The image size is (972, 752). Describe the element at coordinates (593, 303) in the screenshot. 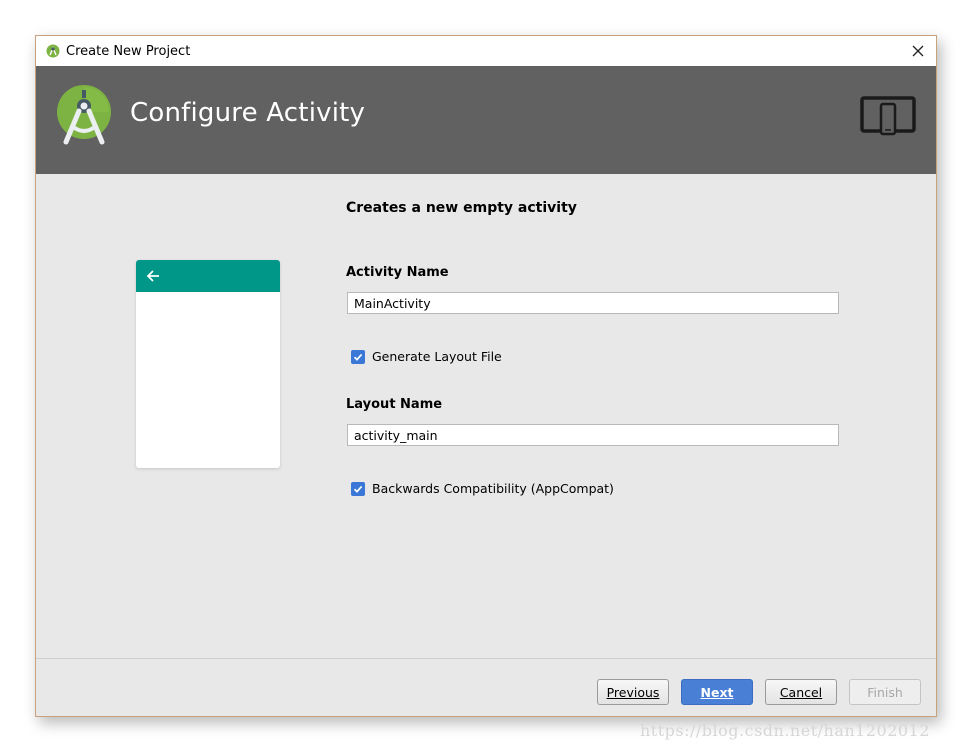

I see `activity-name-input` at that location.